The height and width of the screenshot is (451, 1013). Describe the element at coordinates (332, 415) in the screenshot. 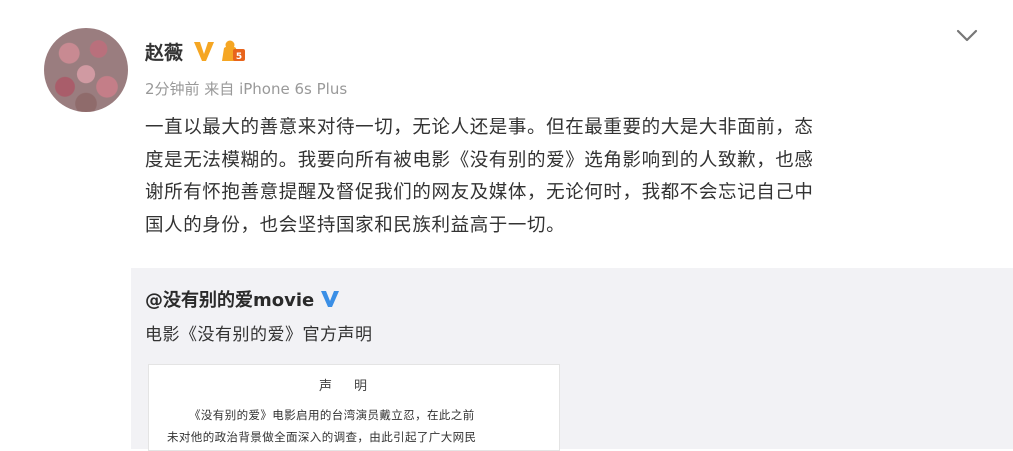

I see `statement-line: 《没有别的爱》电影启用的台湾演员戴立忍，在此之前` at that location.